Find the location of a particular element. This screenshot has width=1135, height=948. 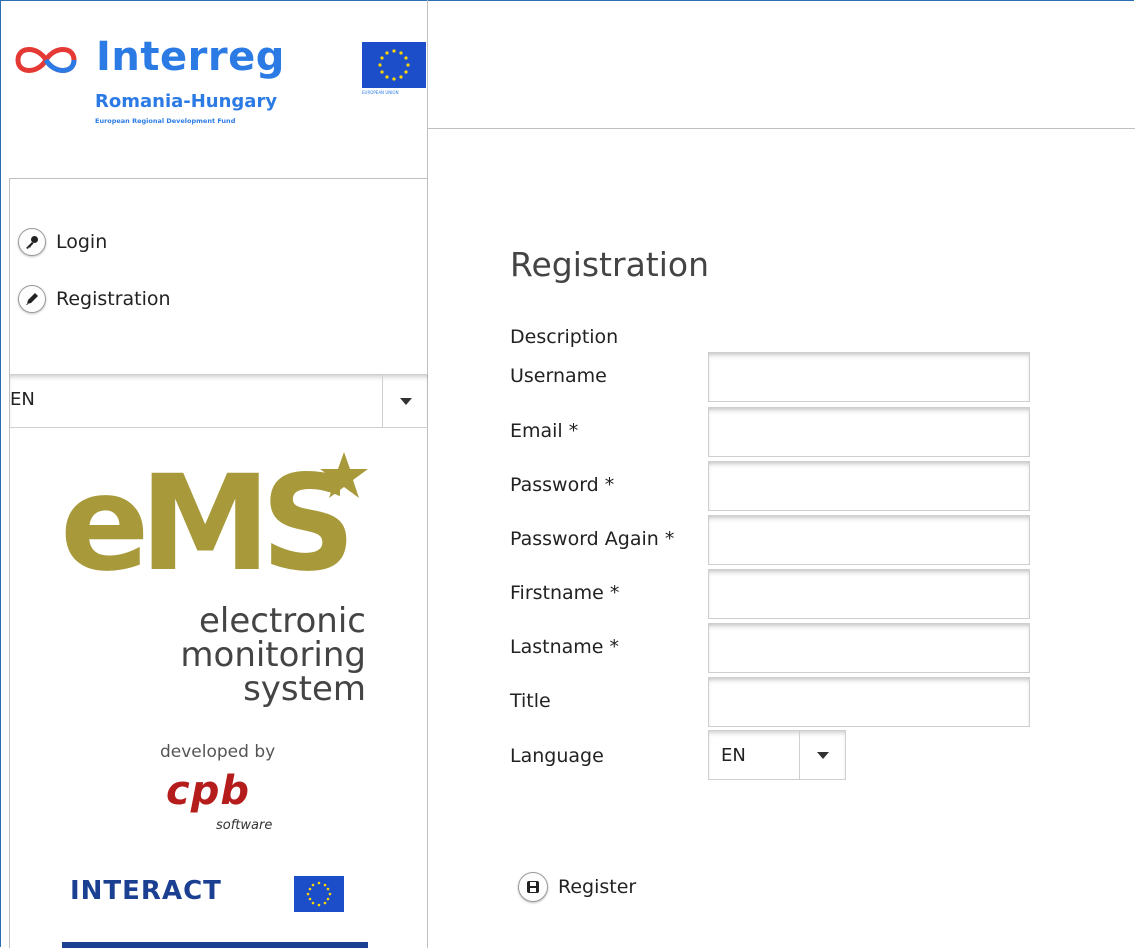

interact-bar is located at coordinates (215, 945).